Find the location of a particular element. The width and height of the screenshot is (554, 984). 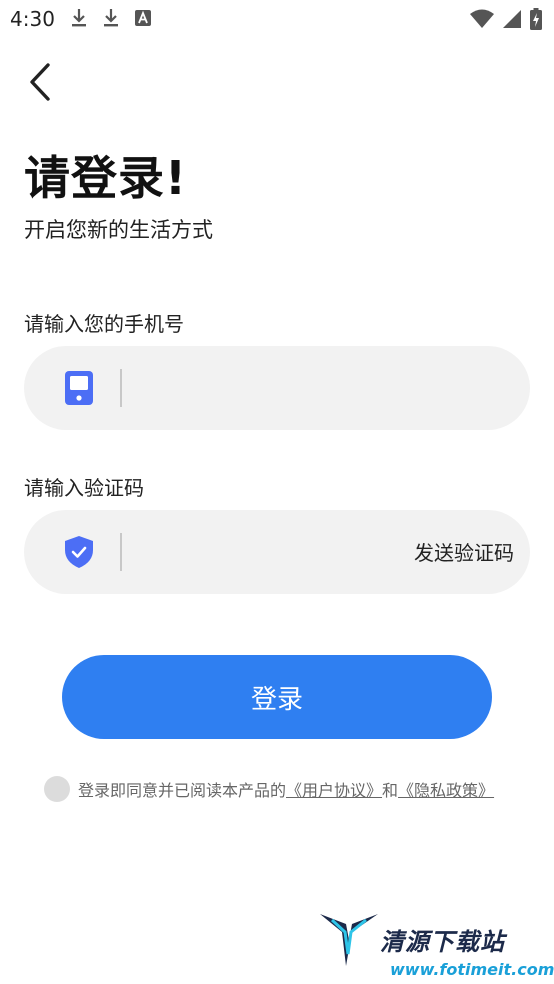

verification-code-input is located at coordinates (238, 553).